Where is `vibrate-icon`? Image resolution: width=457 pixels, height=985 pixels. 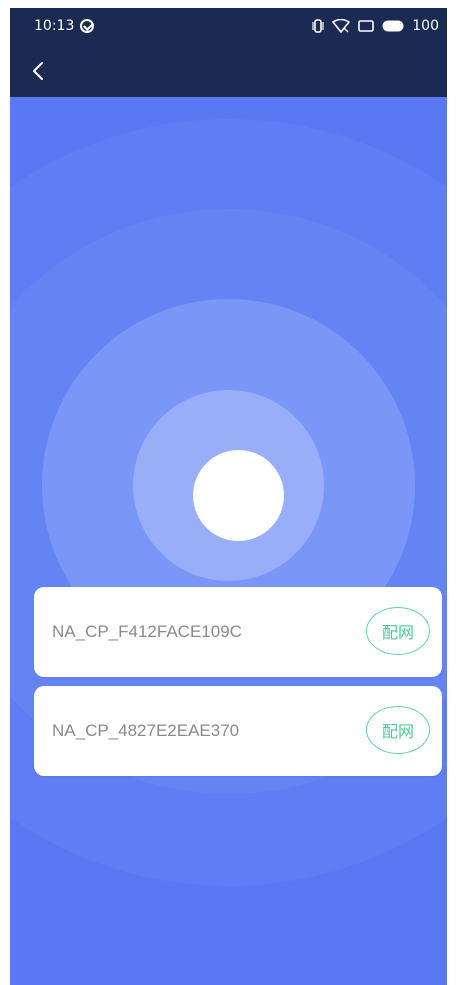 vibrate-icon is located at coordinates (318, 26).